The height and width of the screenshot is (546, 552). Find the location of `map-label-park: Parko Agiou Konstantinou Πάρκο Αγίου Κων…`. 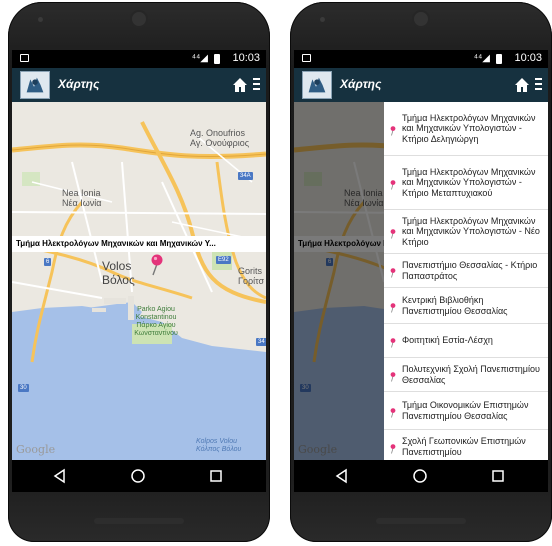

map-label-park: Parko Agiou Konstantinou Πάρκο Αγίου Κων… is located at coordinates (156, 321).